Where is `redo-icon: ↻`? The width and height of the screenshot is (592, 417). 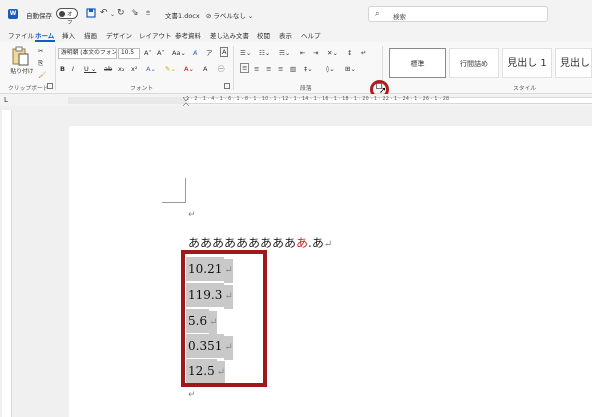 redo-icon: ↻ is located at coordinates (121, 13).